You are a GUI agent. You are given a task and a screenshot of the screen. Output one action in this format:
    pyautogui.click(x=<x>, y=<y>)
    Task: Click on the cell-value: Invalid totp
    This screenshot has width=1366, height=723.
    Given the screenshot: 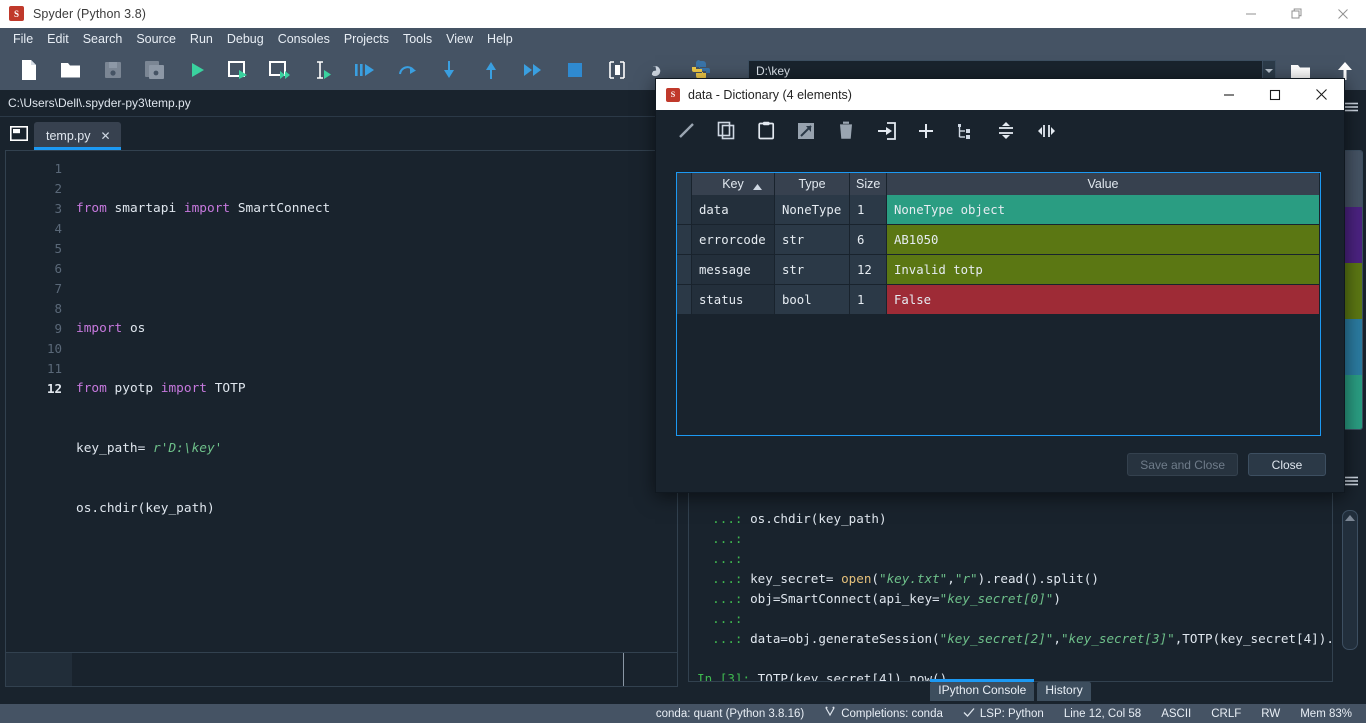 What is the action you would take?
    pyautogui.click(x=1103, y=270)
    